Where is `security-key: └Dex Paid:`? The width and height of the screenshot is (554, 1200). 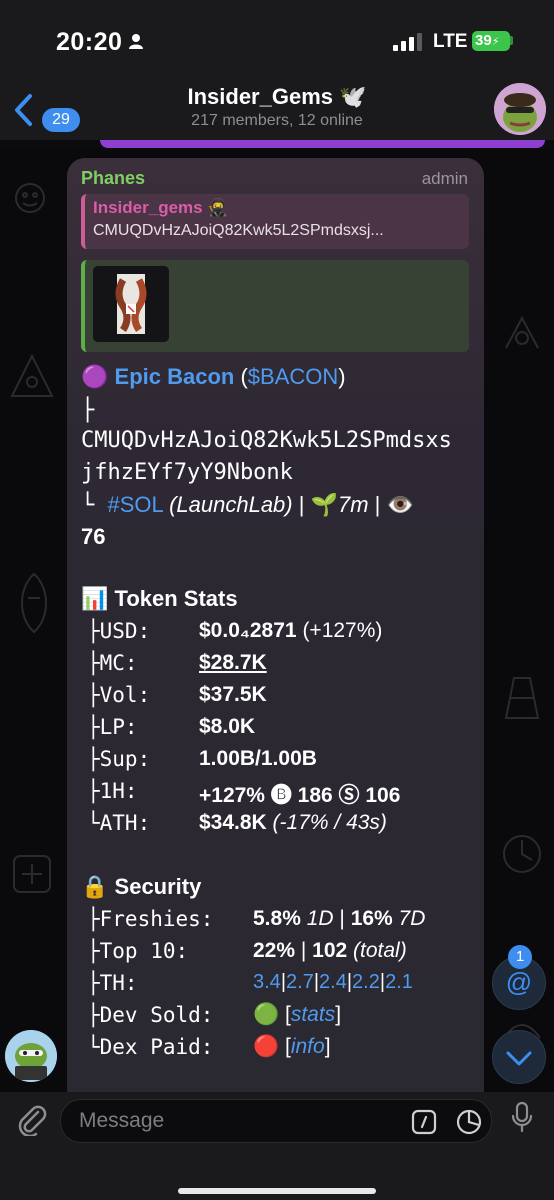 security-key: └Dex Paid: is located at coordinates (150, 1047).